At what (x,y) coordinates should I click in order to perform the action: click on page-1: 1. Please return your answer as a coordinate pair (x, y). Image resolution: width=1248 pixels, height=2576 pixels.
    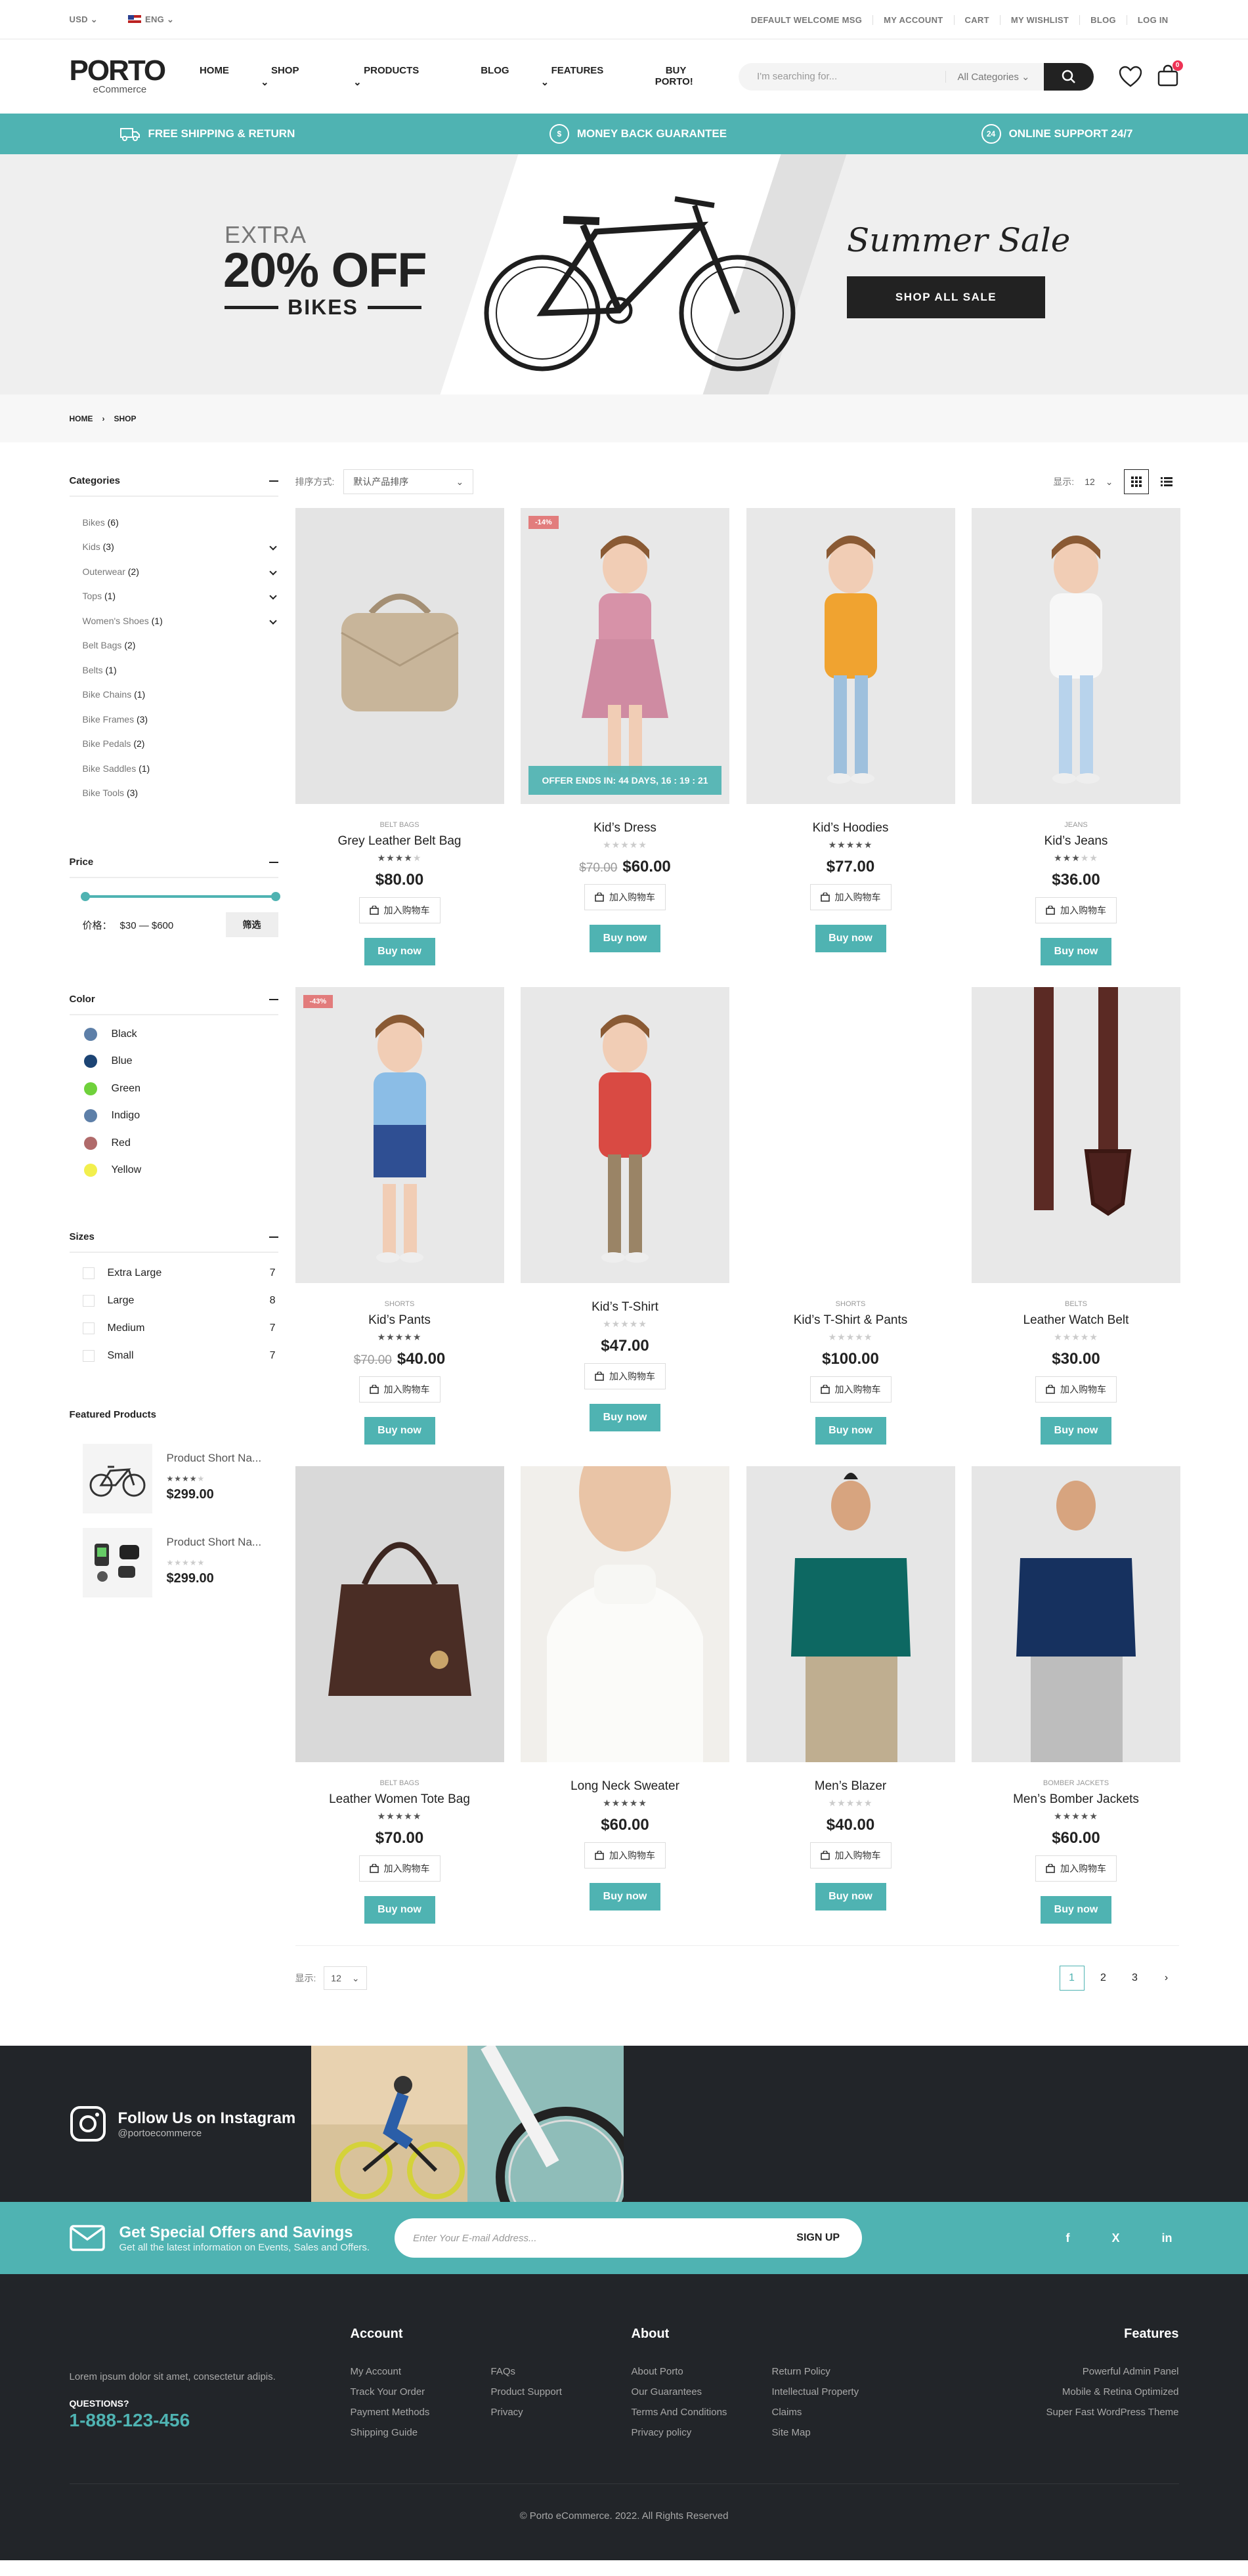
    Looking at the image, I should click on (1072, 1978).